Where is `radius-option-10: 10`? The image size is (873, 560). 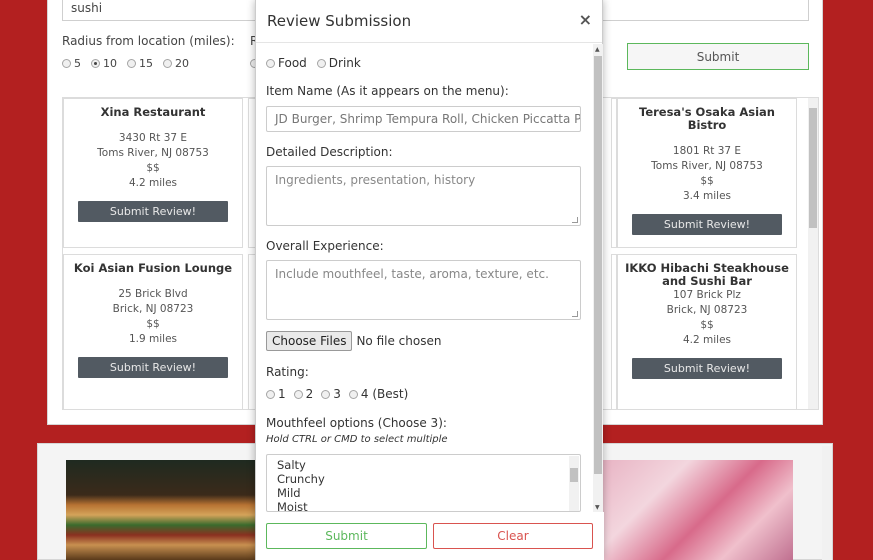
radius-option-10: 10 is located at coordinates (104, 63).